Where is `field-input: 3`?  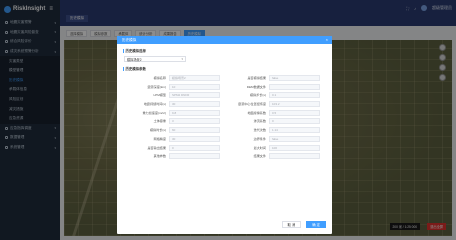 field-input: 3 is located at coordinates (194, 121).